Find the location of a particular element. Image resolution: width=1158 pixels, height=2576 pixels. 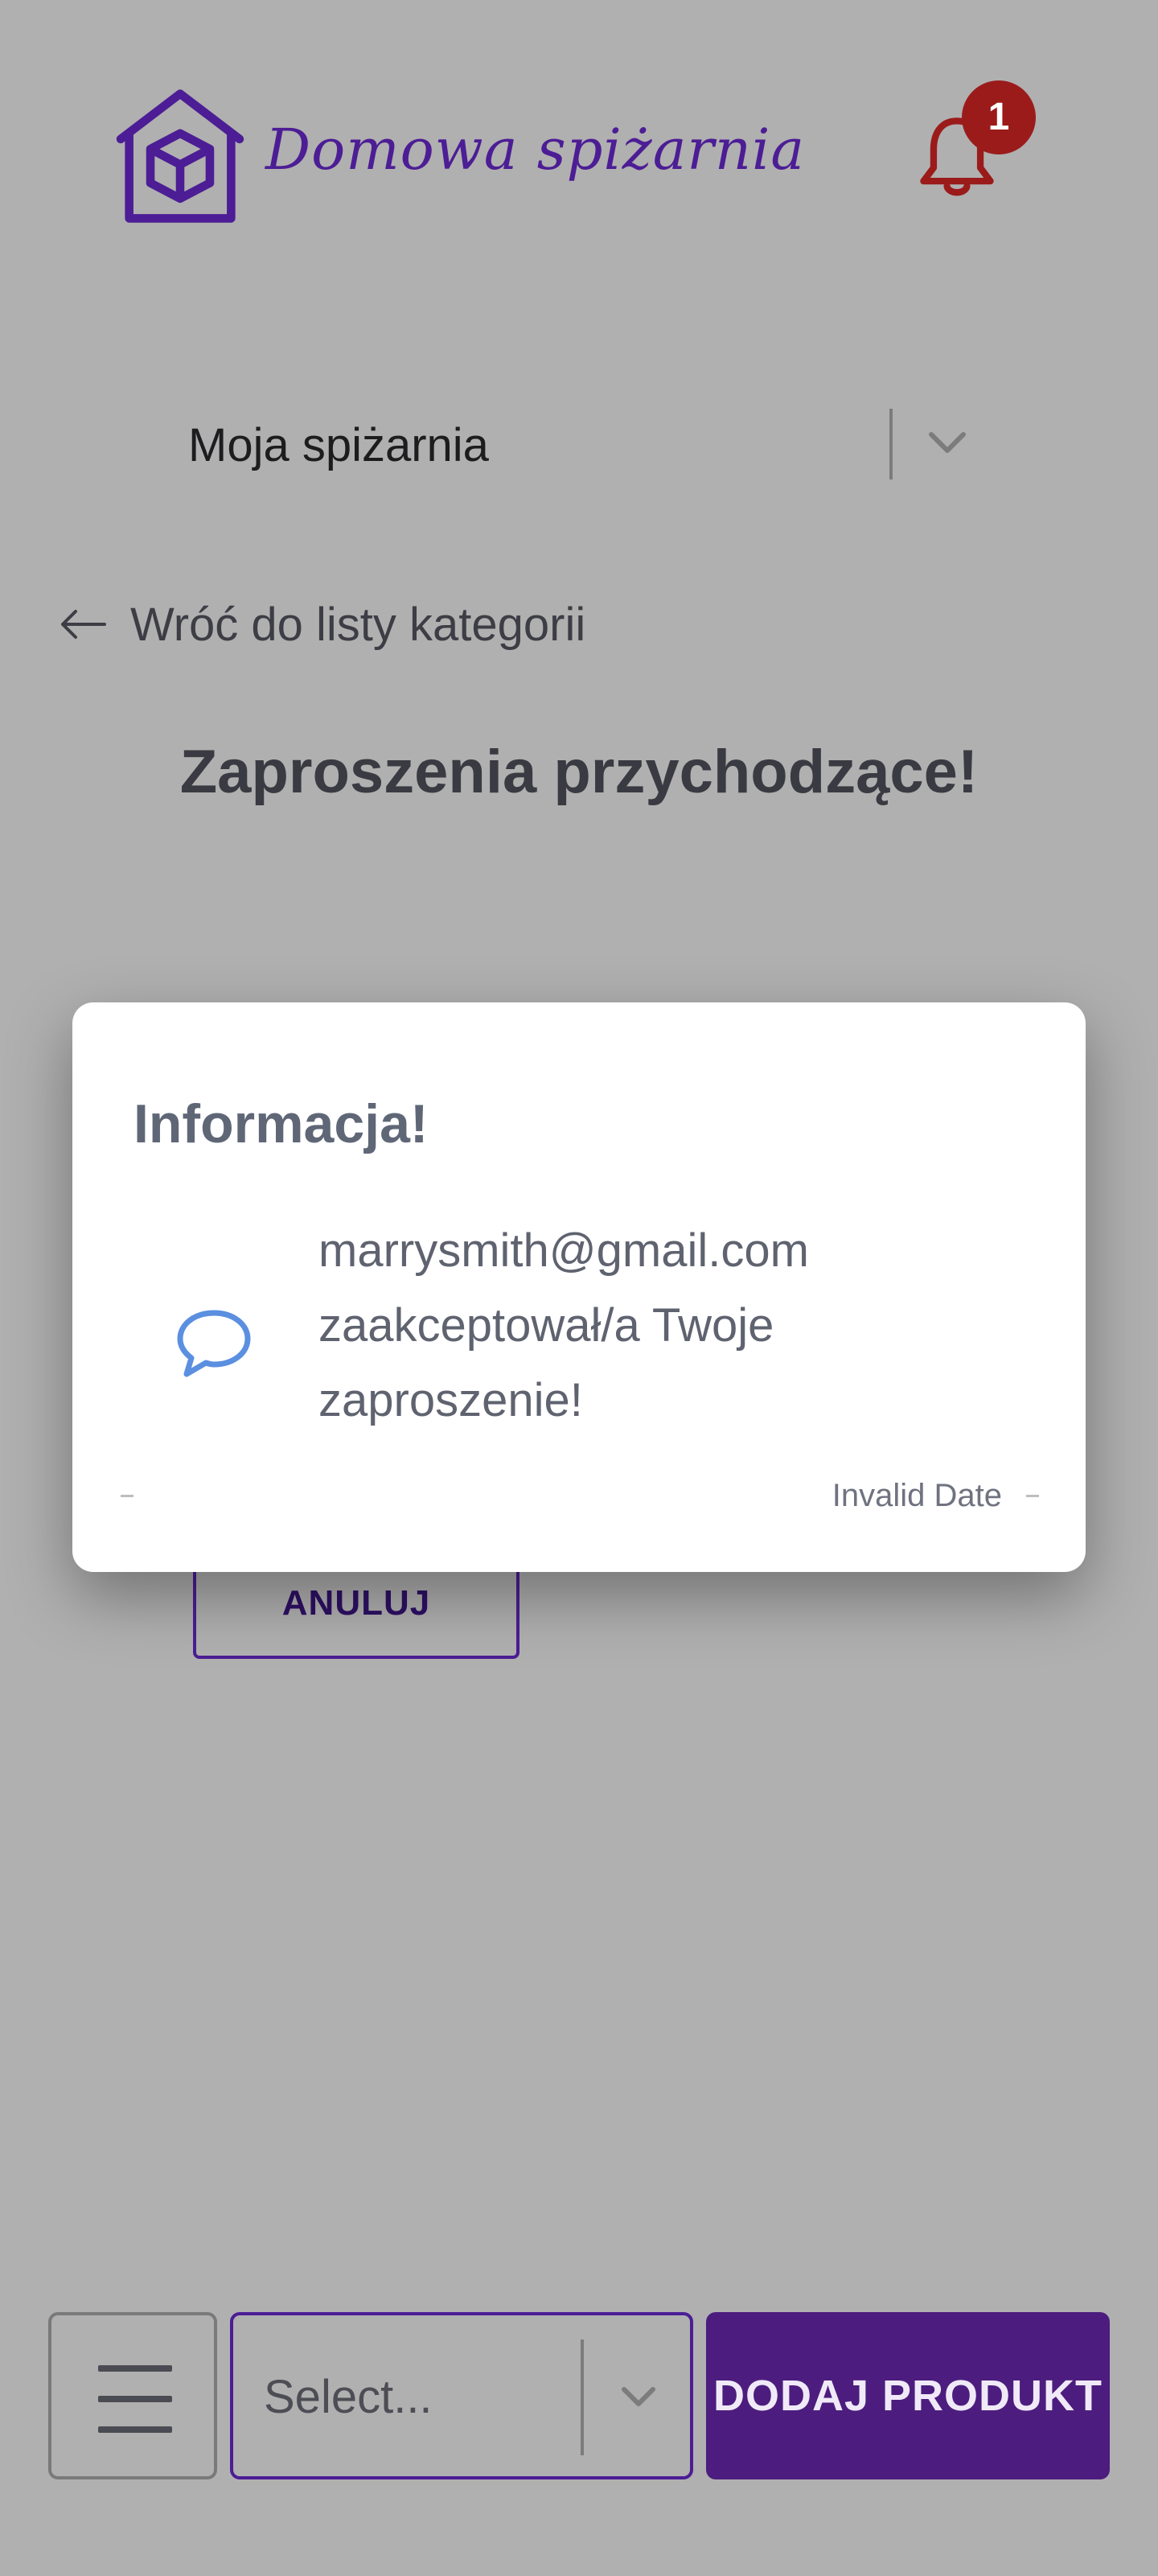

back-link-label: Wróć do listy kategorii is located at coordinates (358, 624).